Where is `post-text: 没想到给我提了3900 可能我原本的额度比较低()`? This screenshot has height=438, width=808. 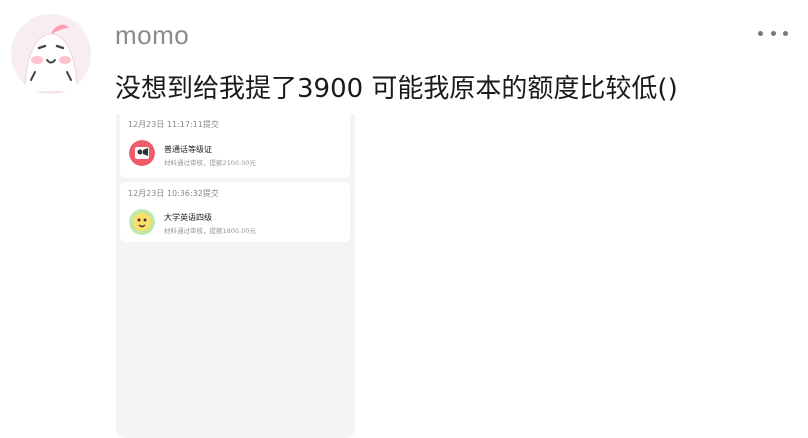
post-text: 没想到给我提了3900 可能我原本的额度比较低() is located at coordinates (396, 89).